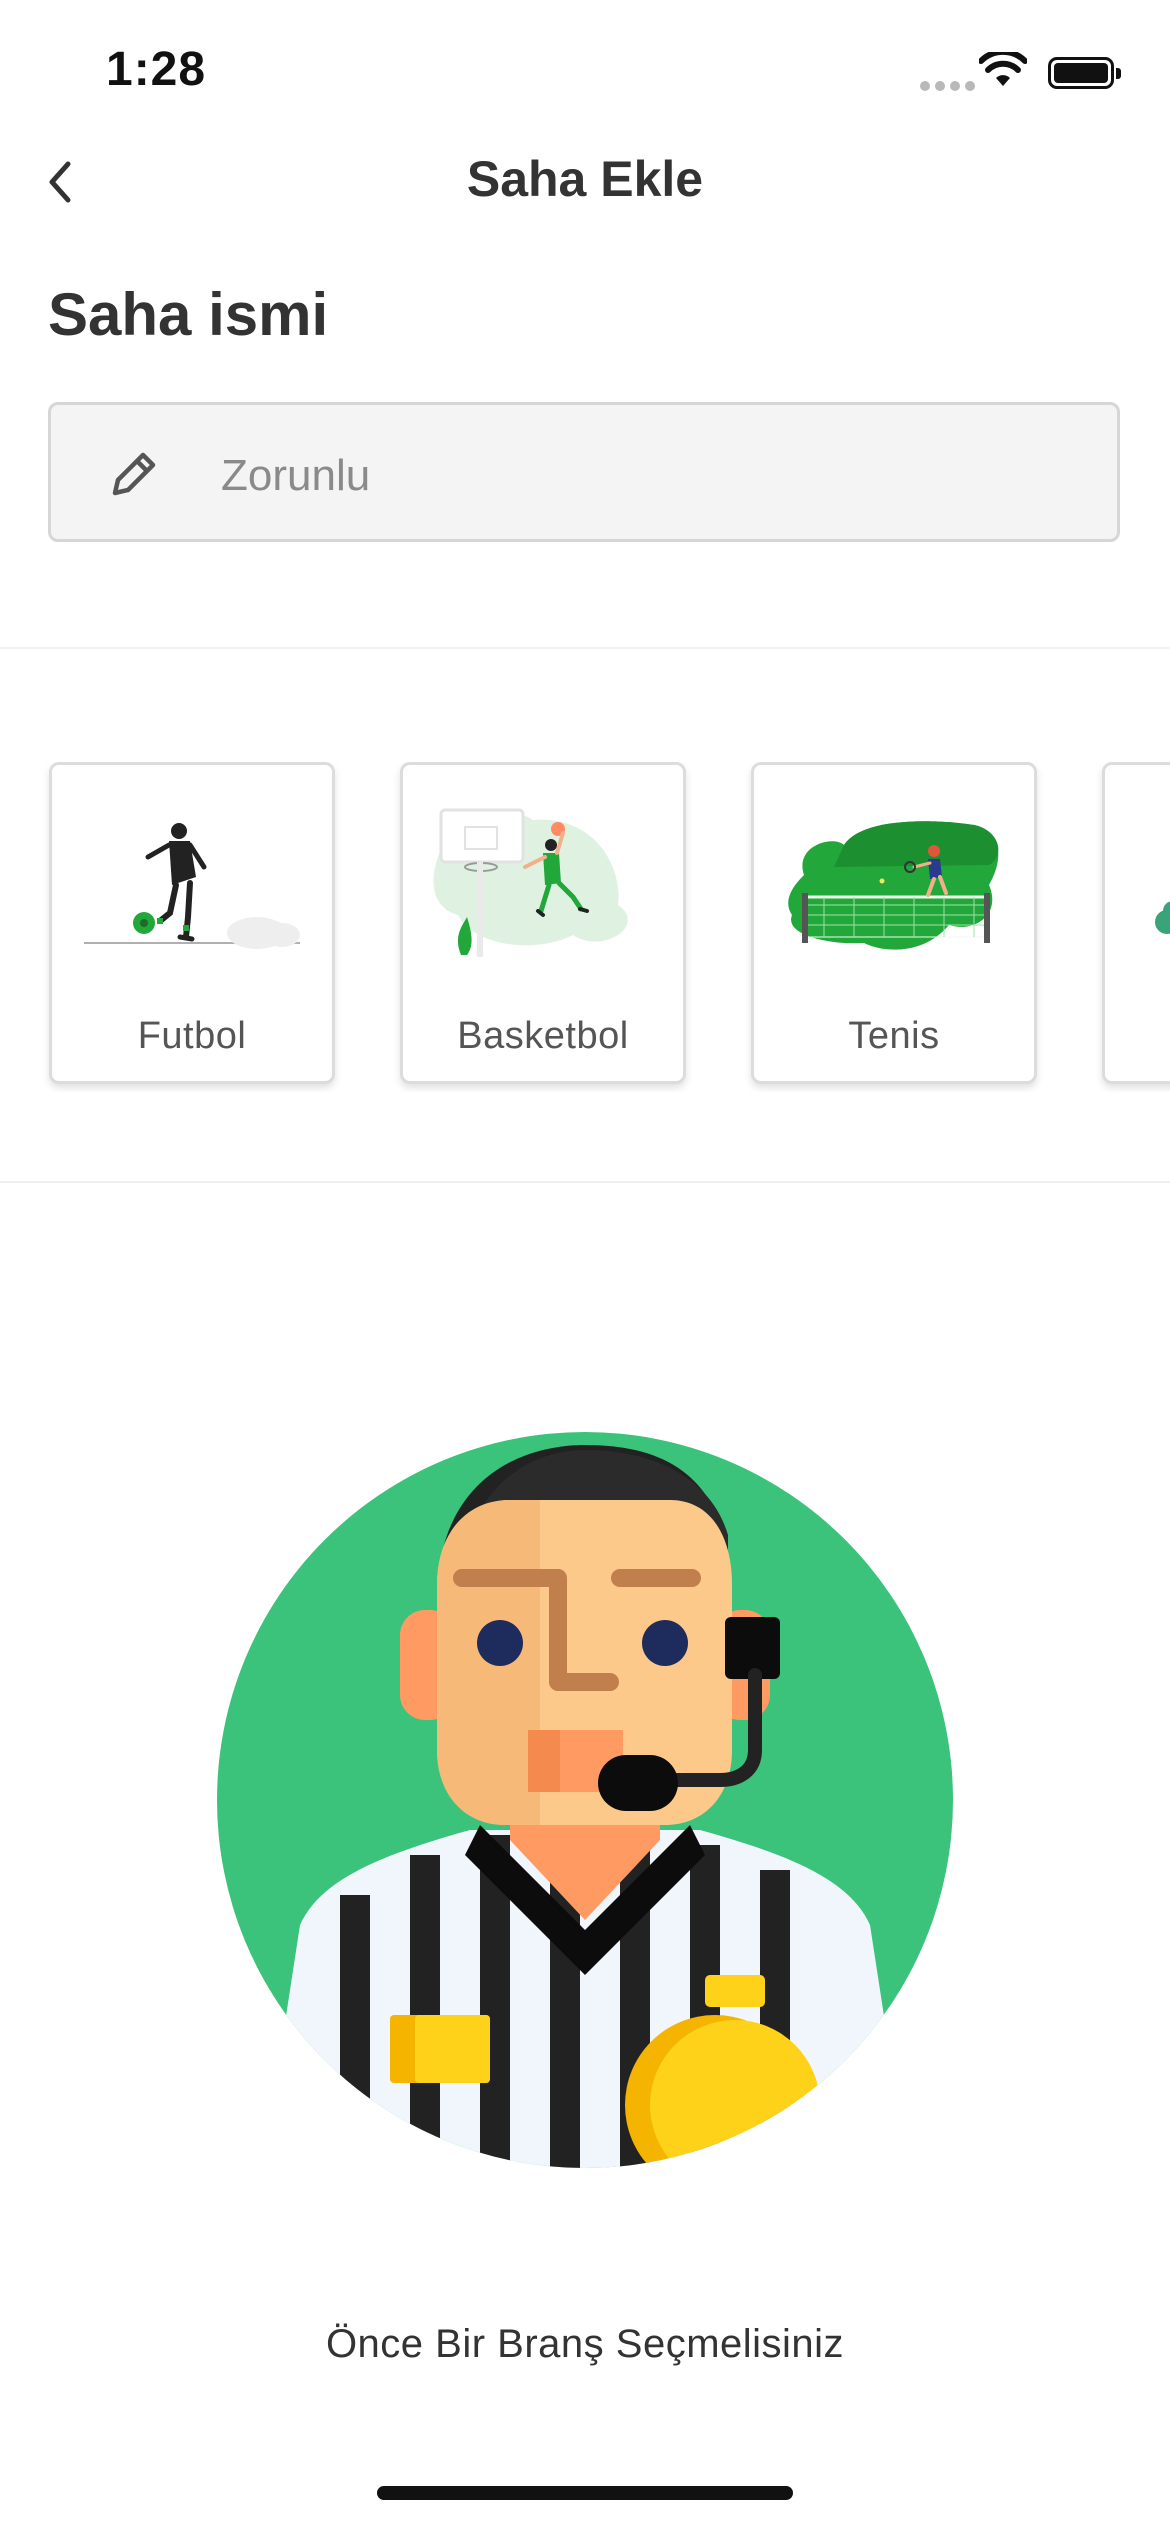 This screenshot has width=1170, height=2532. What do you see at coordinates (156, 69) in the screenshot?
I see `status-time: 1:28` at bounding box center [156, 69].